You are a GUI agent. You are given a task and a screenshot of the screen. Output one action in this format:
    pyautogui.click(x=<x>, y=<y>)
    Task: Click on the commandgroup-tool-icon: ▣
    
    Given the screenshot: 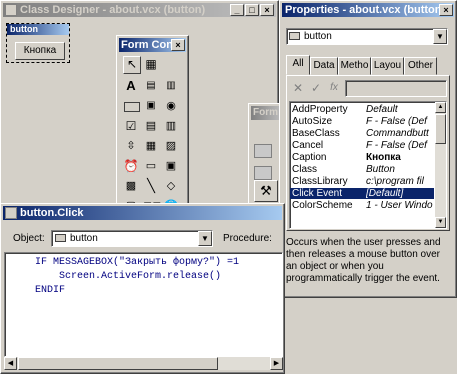 What is the action you would take?
    pyautogui.click(x=151, y=106)
    